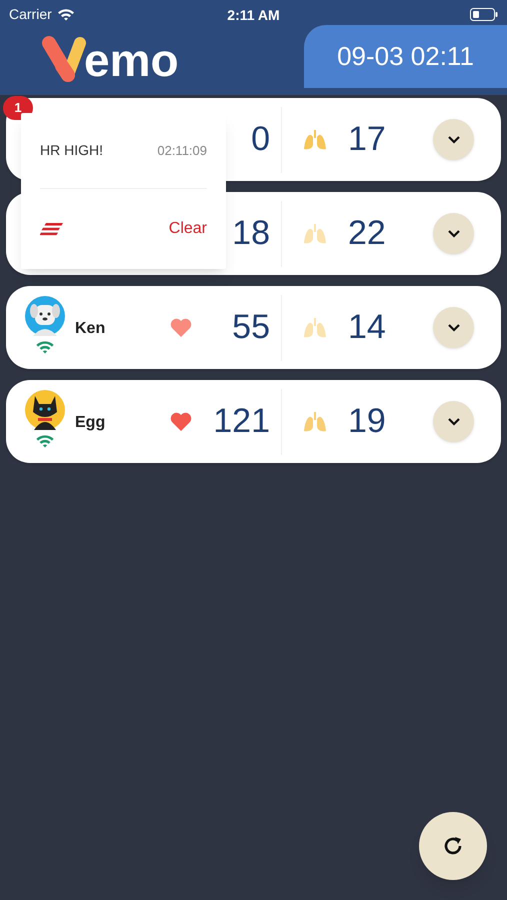 Image resolution: width=507 pixels, height=900 pixels. Describe the element at coordinates (131, 60) in the screenshot. I see `logo-text: emo` at that location.